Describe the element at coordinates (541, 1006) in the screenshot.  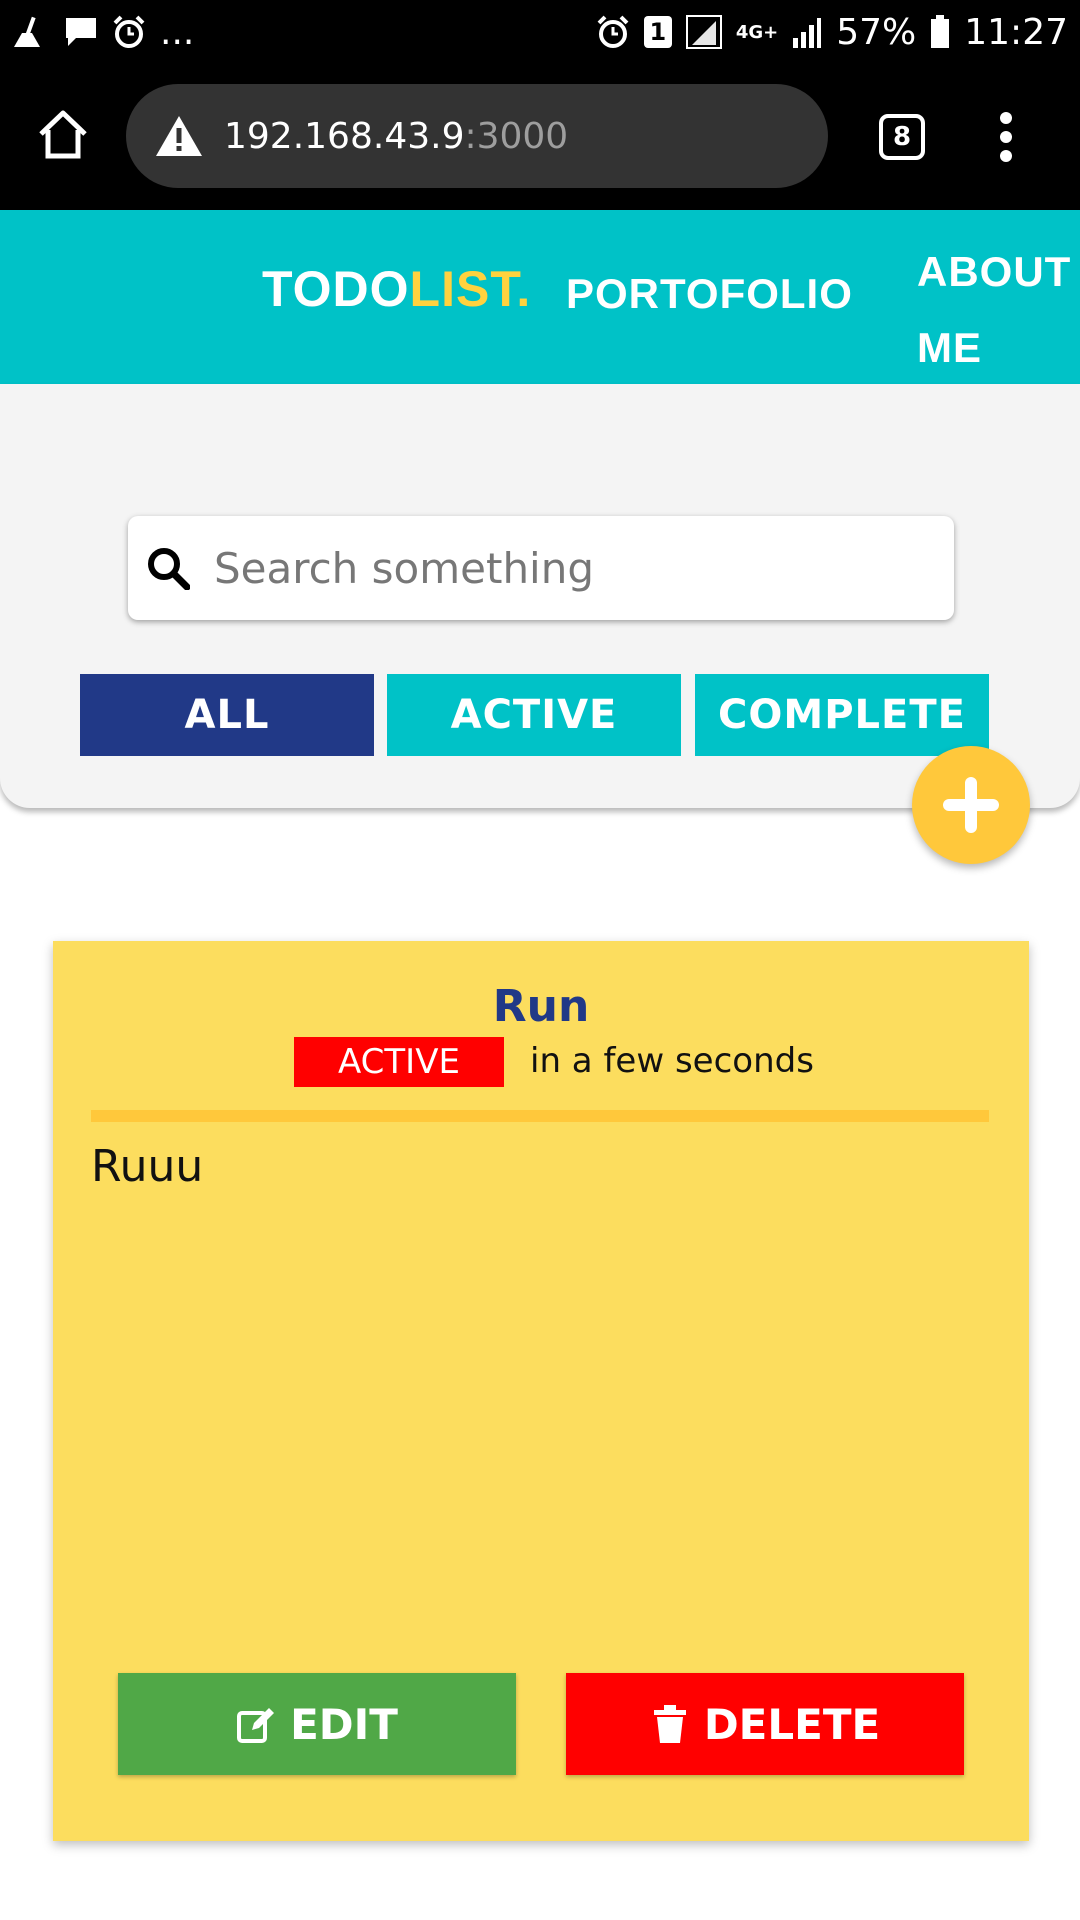
I see `todo-title: Run` at that location.